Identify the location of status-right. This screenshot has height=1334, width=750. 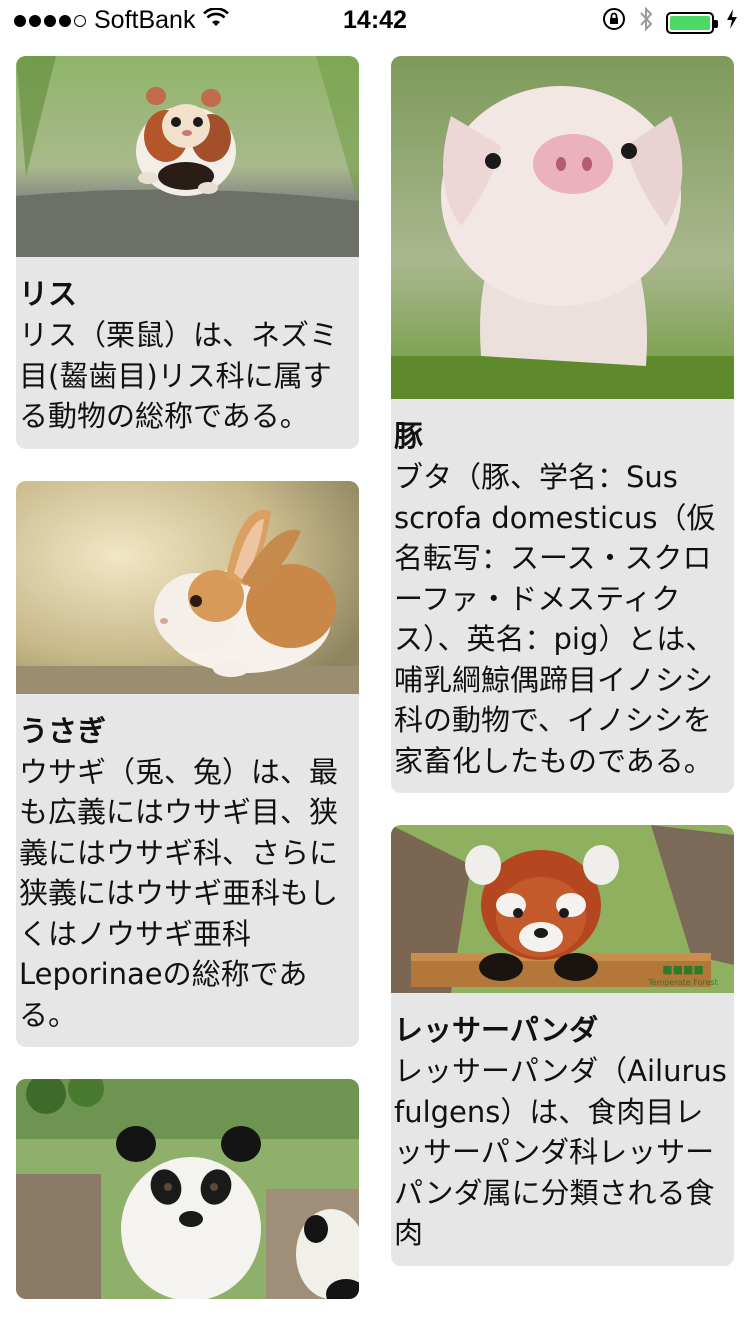
(670, 22).